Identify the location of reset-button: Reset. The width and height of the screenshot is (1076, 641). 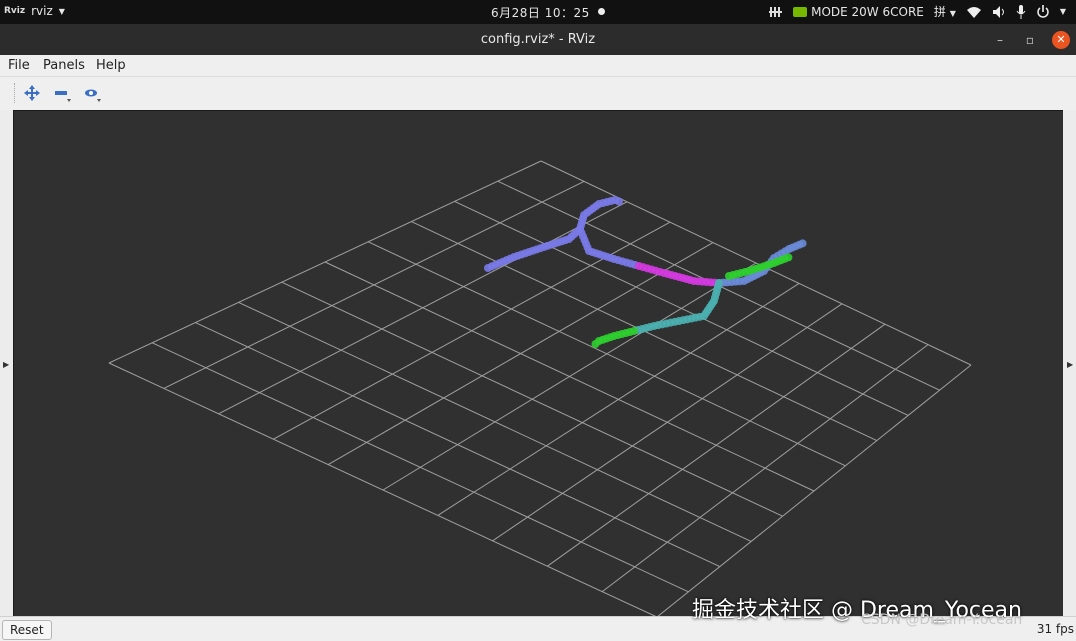
(27, 630).